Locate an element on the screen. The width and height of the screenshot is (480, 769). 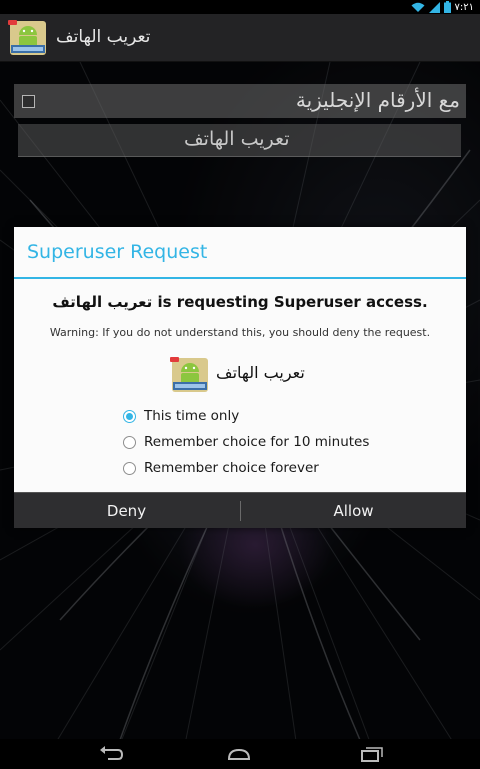
requesting-app: تعريب الهاتف is located at coordinates (270, 375).